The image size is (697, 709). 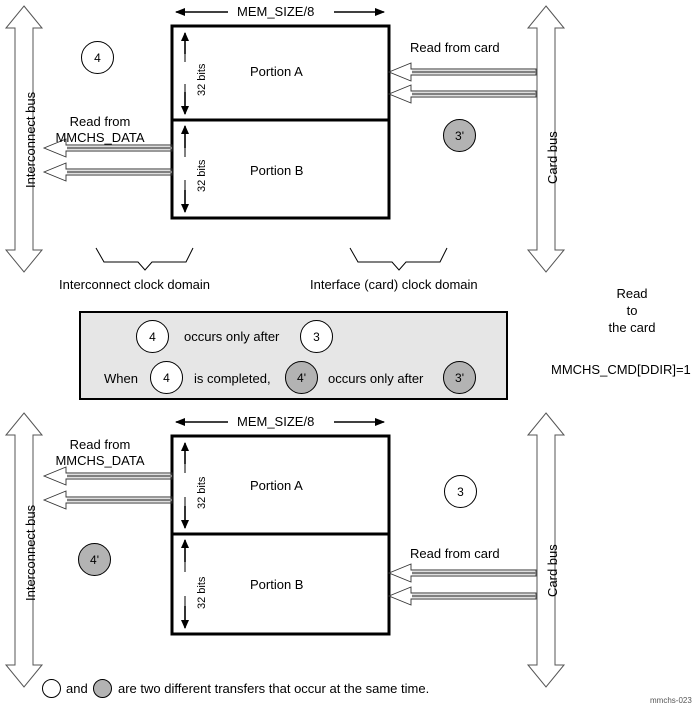 I want to click on bottom-bits-b-label: 32 bits, so click(x=202, y=592).